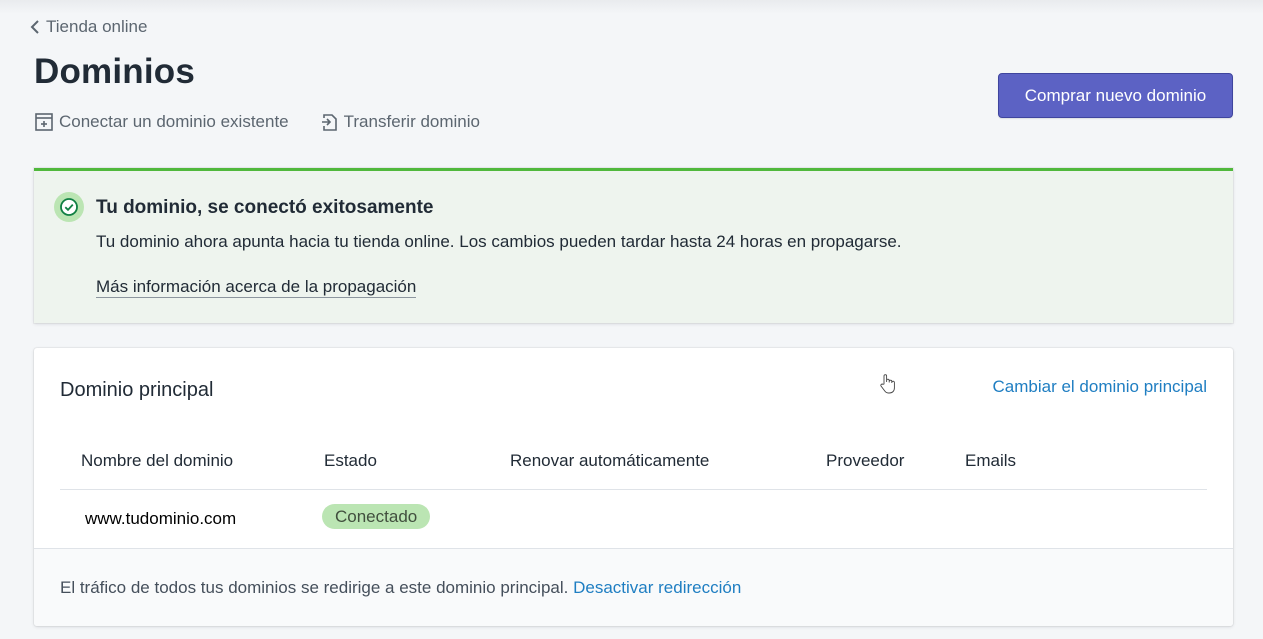 The height and width of the screenshot is (639, 1263). Describe the element at coordinates (97, 26) in the screenshot. I see `breadcrumb-label: Tienda online` at that location.